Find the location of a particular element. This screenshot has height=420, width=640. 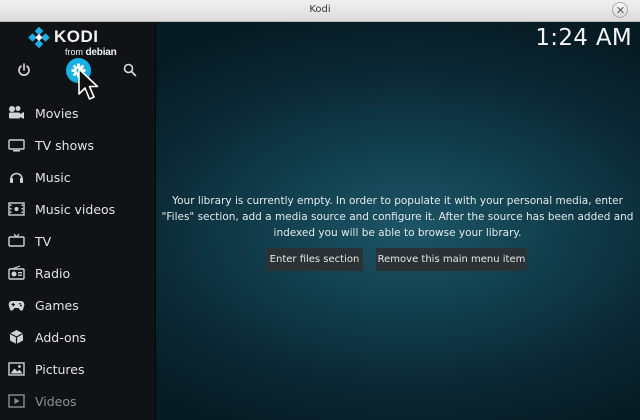

remove-main-menu-item-button: Remove this main menu item is located at coordinates (451, 259).